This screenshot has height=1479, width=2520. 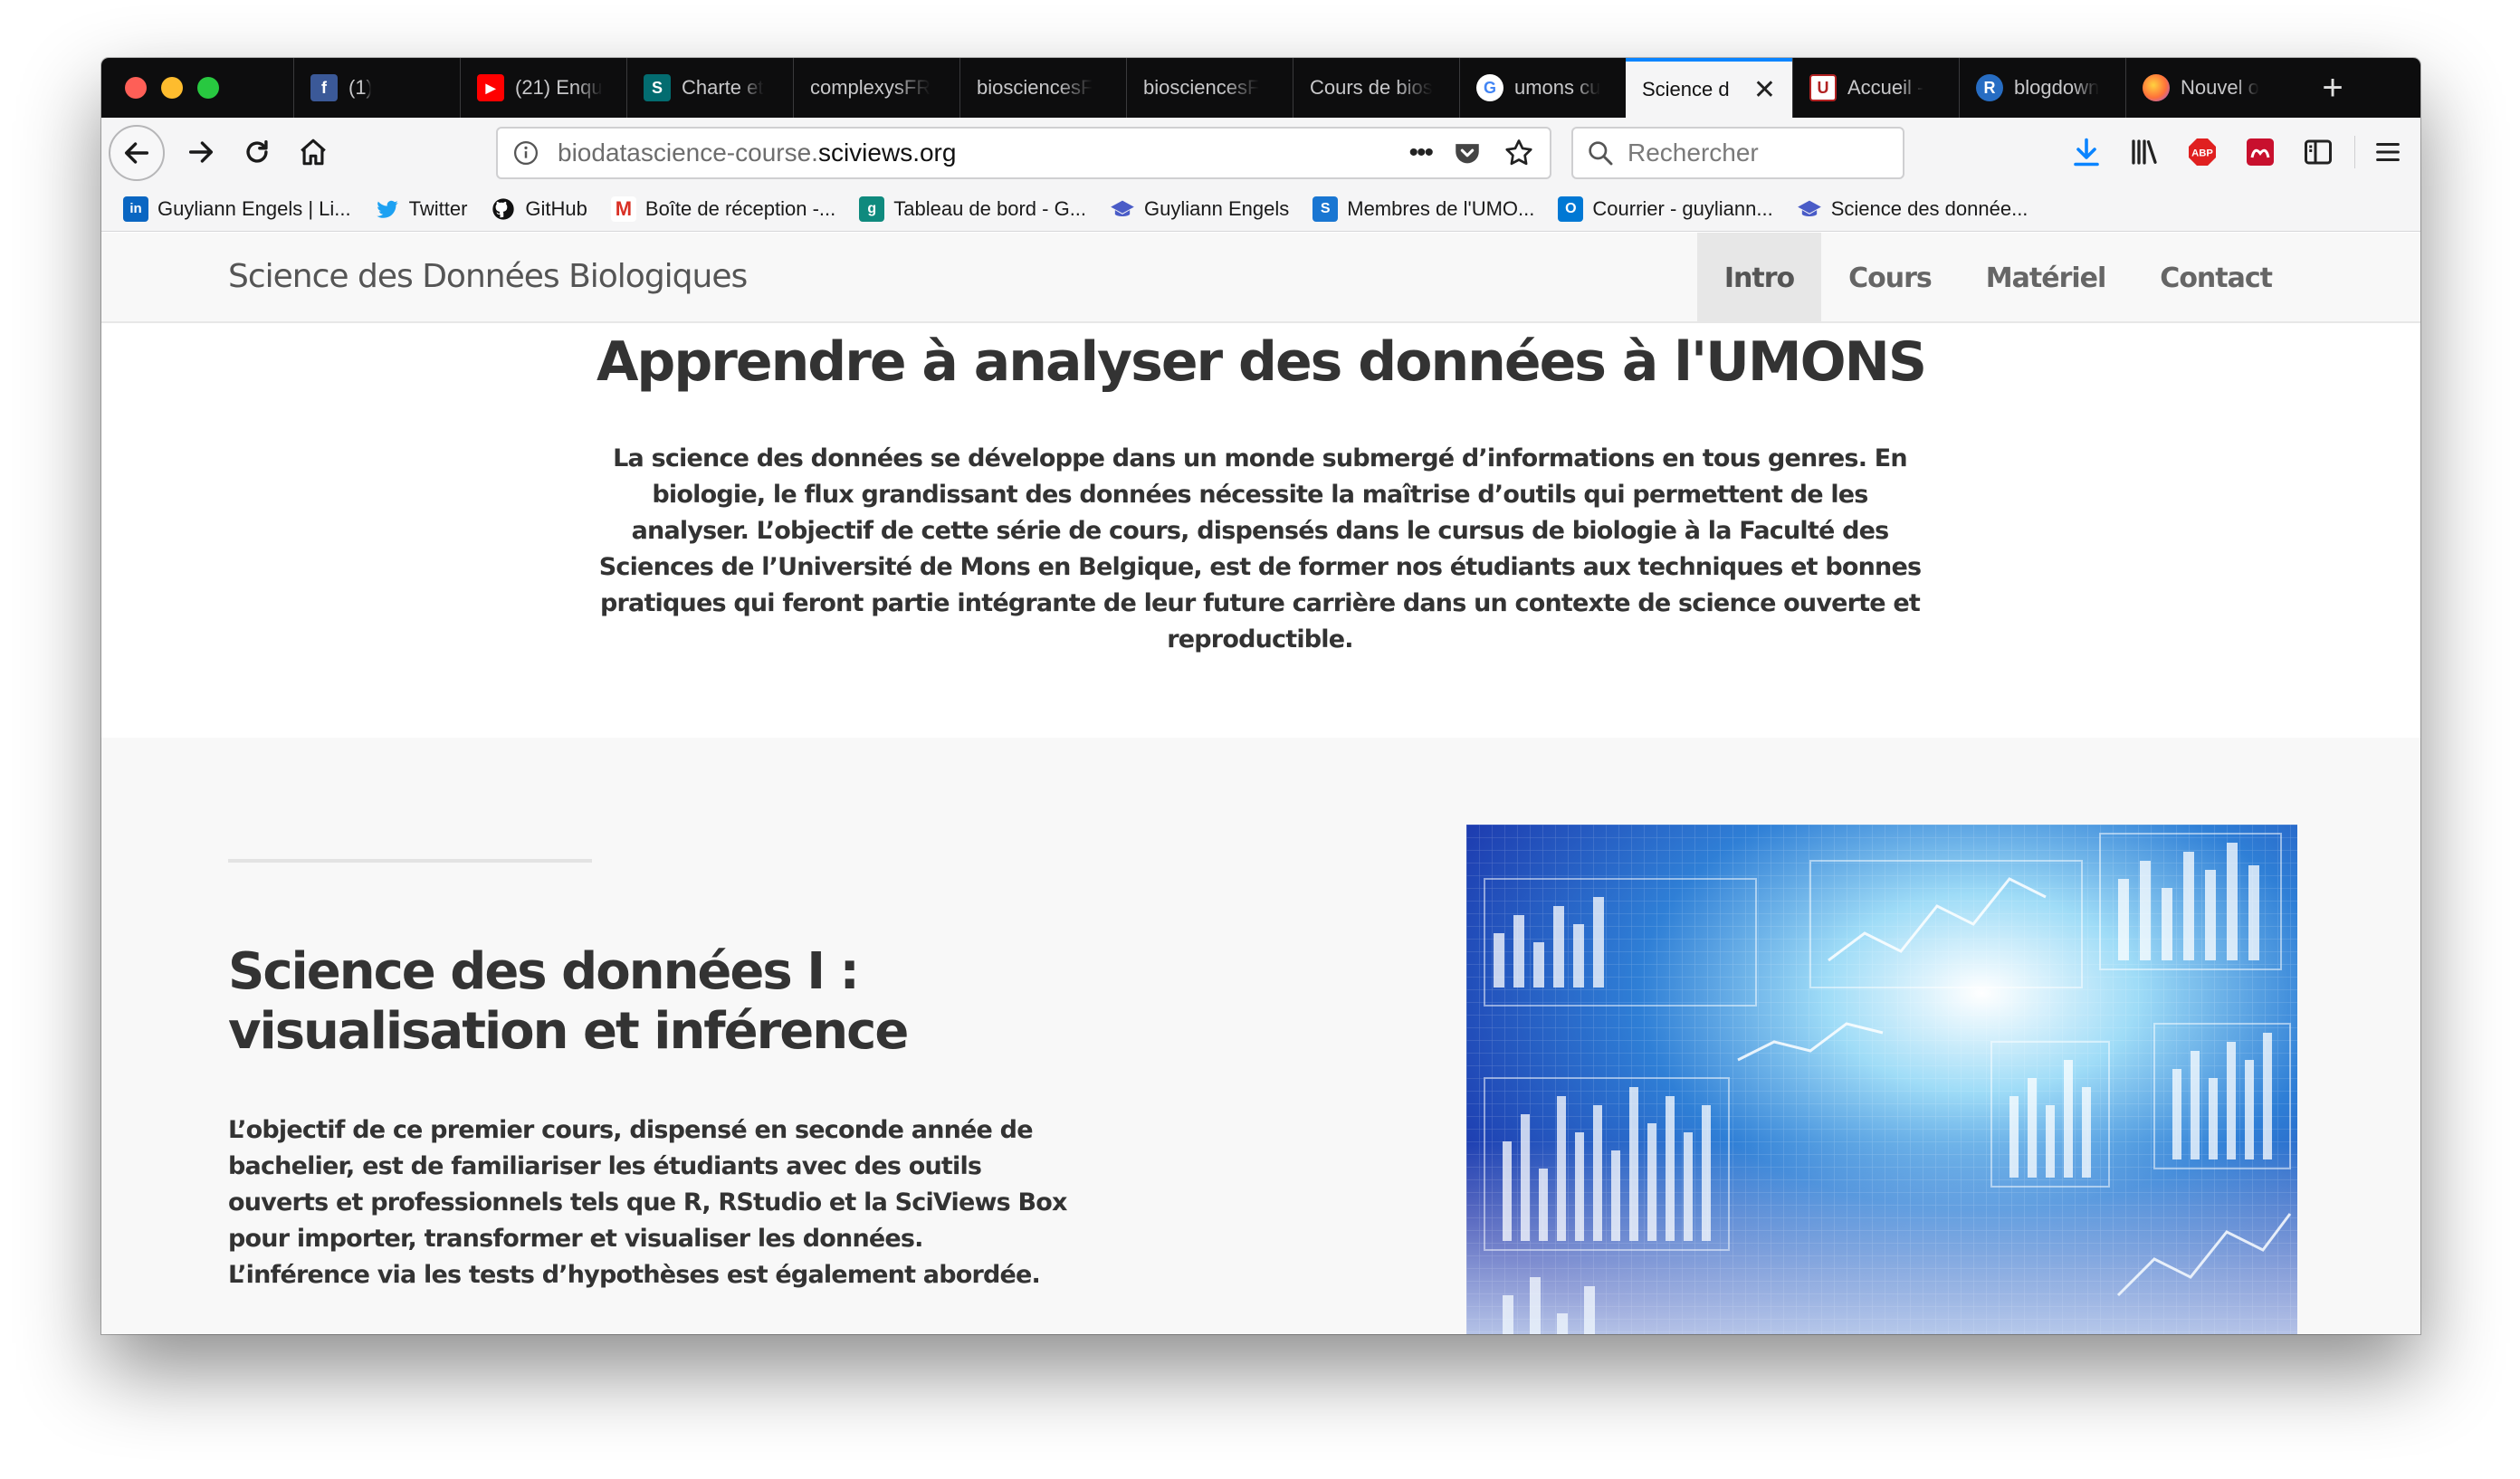 I want to click on tab-umons: G umons cu, so click(x=1543, y=88).